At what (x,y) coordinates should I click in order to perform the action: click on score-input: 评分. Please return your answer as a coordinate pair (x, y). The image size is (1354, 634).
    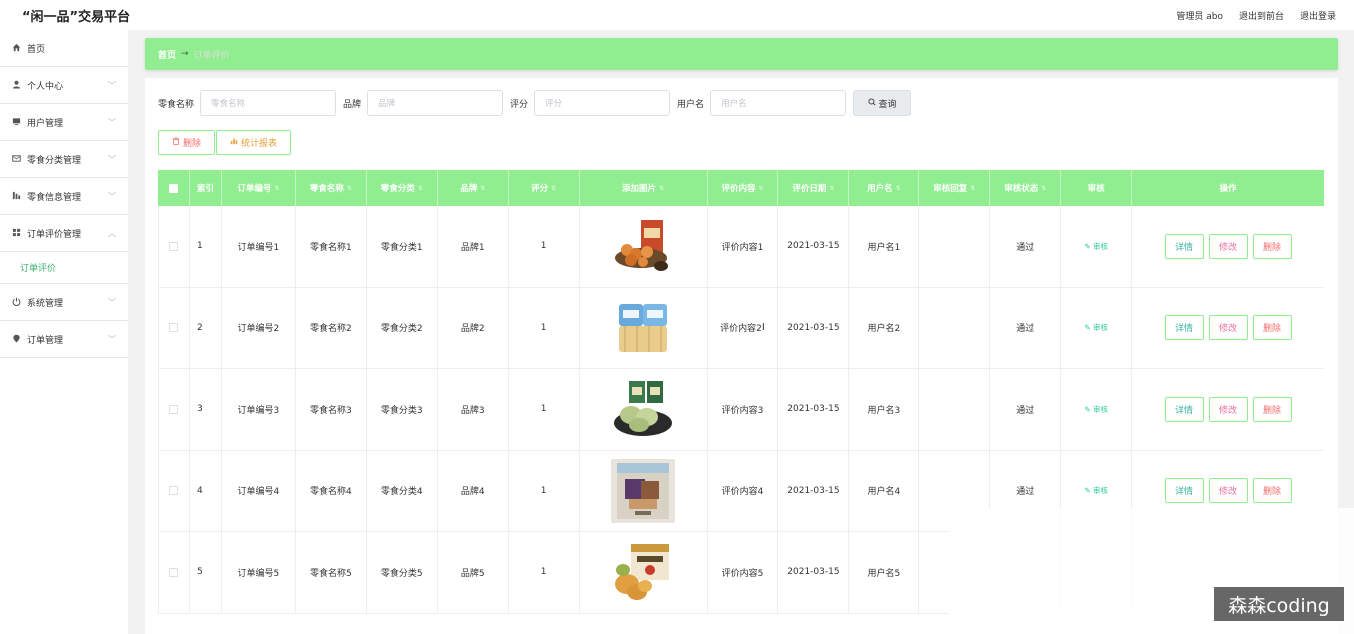
    Looking at the image, I should click on (602, 103).